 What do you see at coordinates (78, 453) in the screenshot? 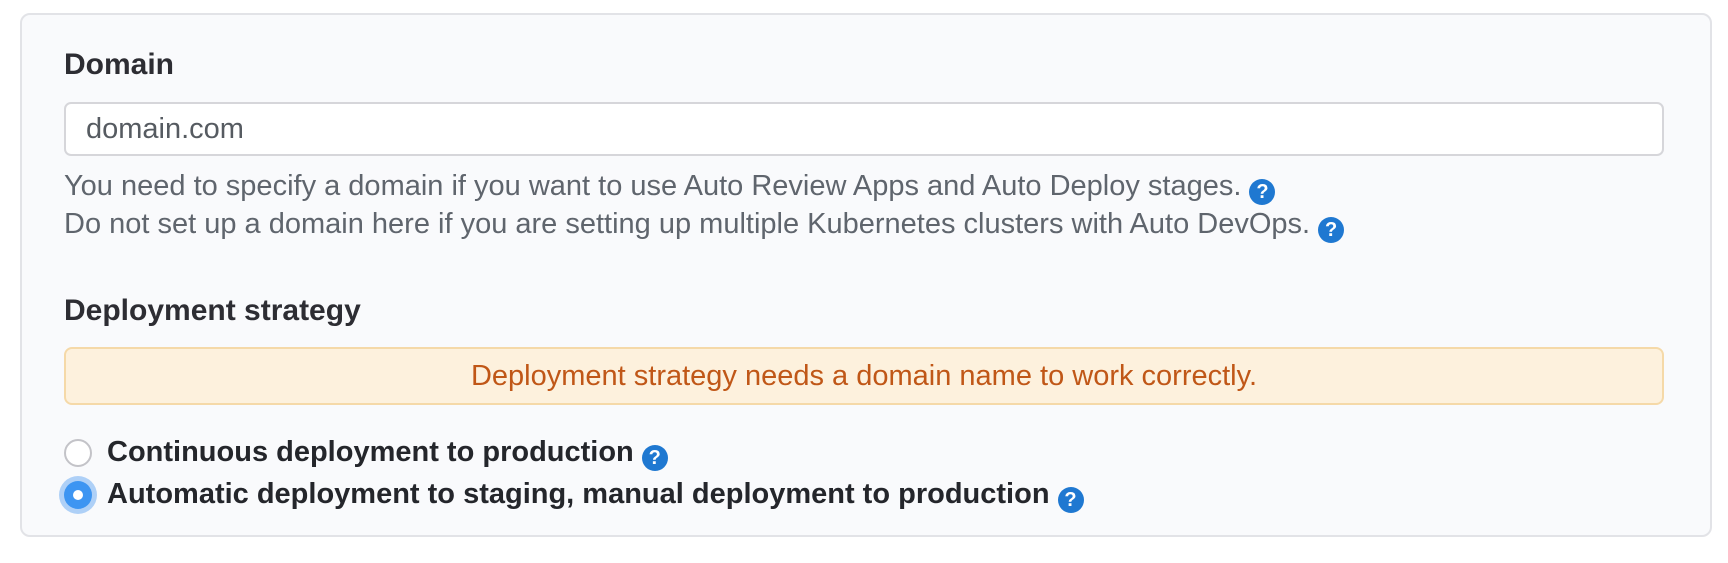
I see `radio-continuous-deployment` at bounding box center [78, 453].